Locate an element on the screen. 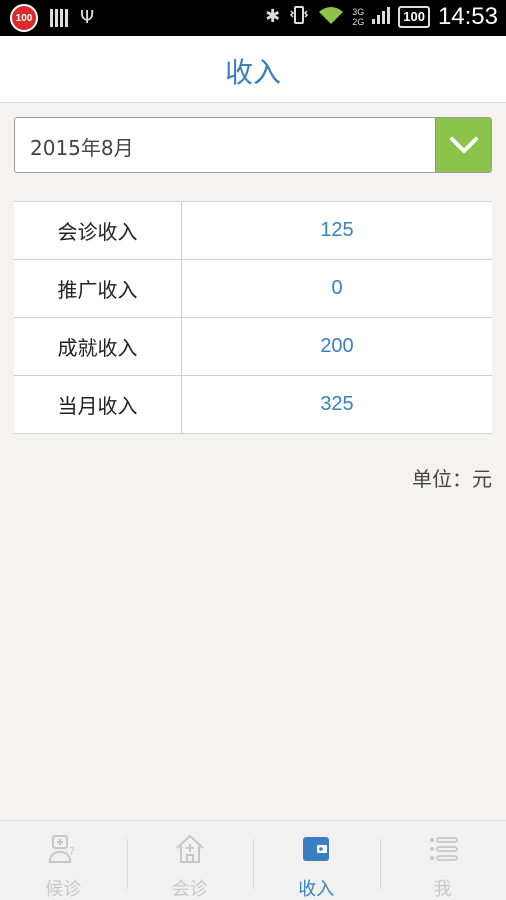 The image size is (506, 900). table-row: 成就收入 200 is located at coordinates (253, 347).